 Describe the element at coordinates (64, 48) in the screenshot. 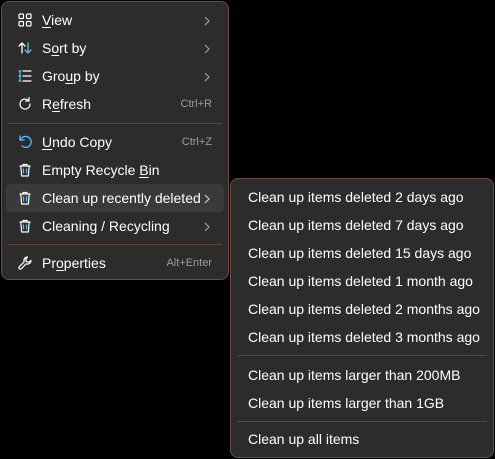

I see `menu-item-label: Sort by` at that location.